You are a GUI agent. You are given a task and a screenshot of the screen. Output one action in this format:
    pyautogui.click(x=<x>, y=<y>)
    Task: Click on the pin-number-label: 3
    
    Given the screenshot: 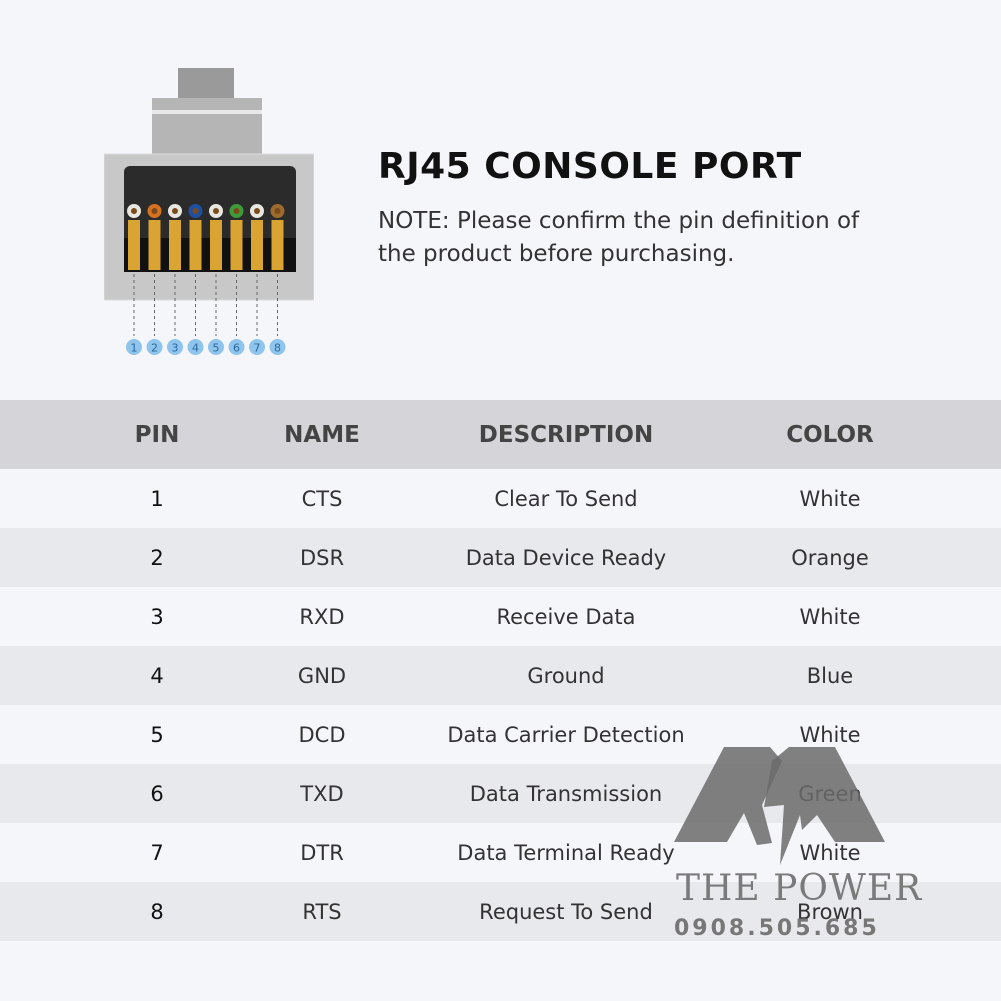 What is the action you would take?
    pyautogui.click(x=175, y=348)
    